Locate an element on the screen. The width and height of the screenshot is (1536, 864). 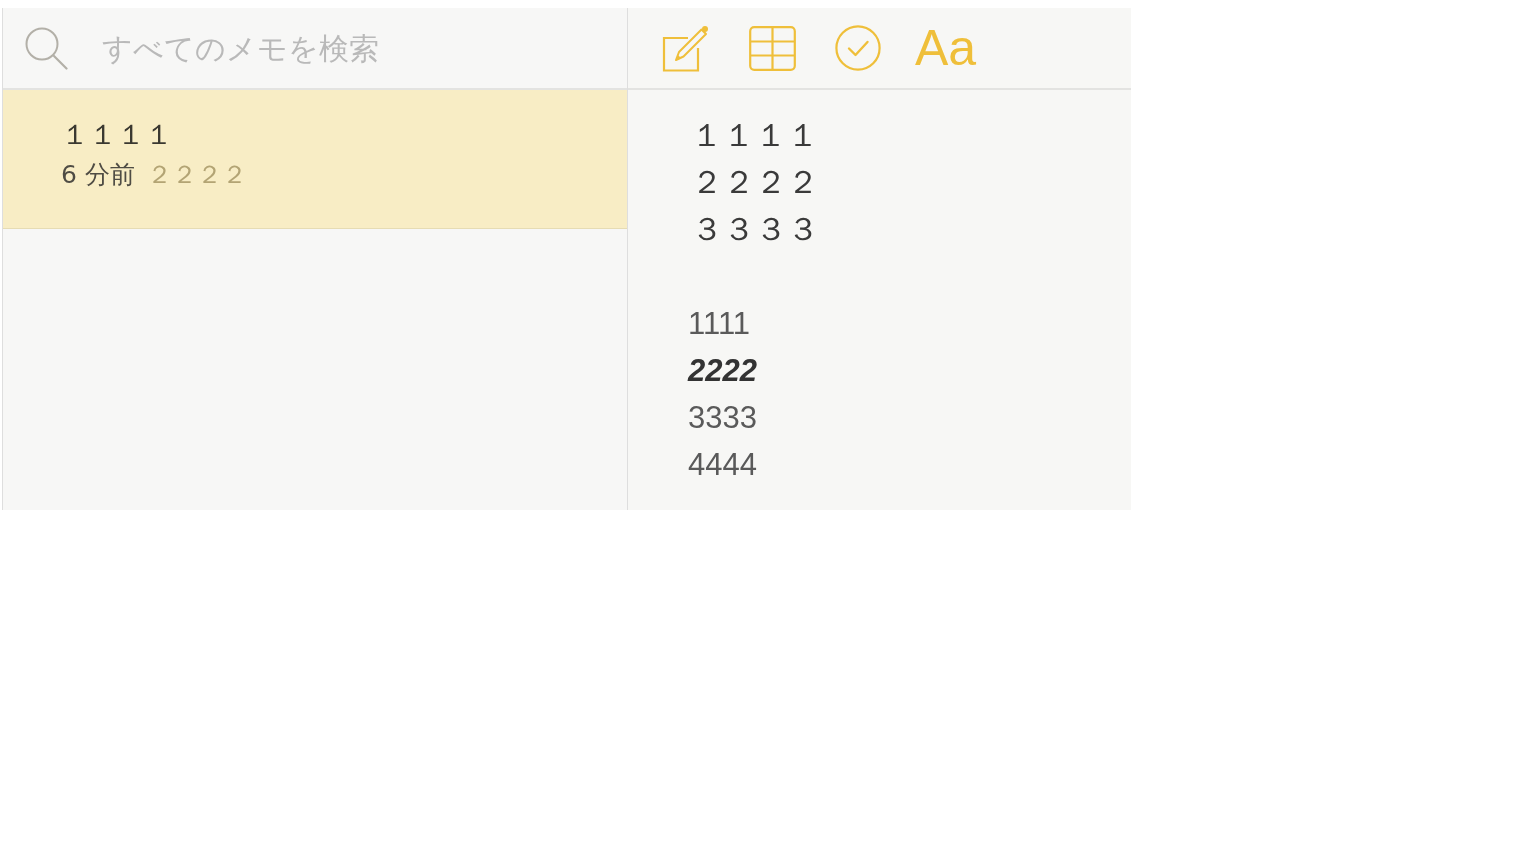
search-icon is located at coordinates (46, 48).